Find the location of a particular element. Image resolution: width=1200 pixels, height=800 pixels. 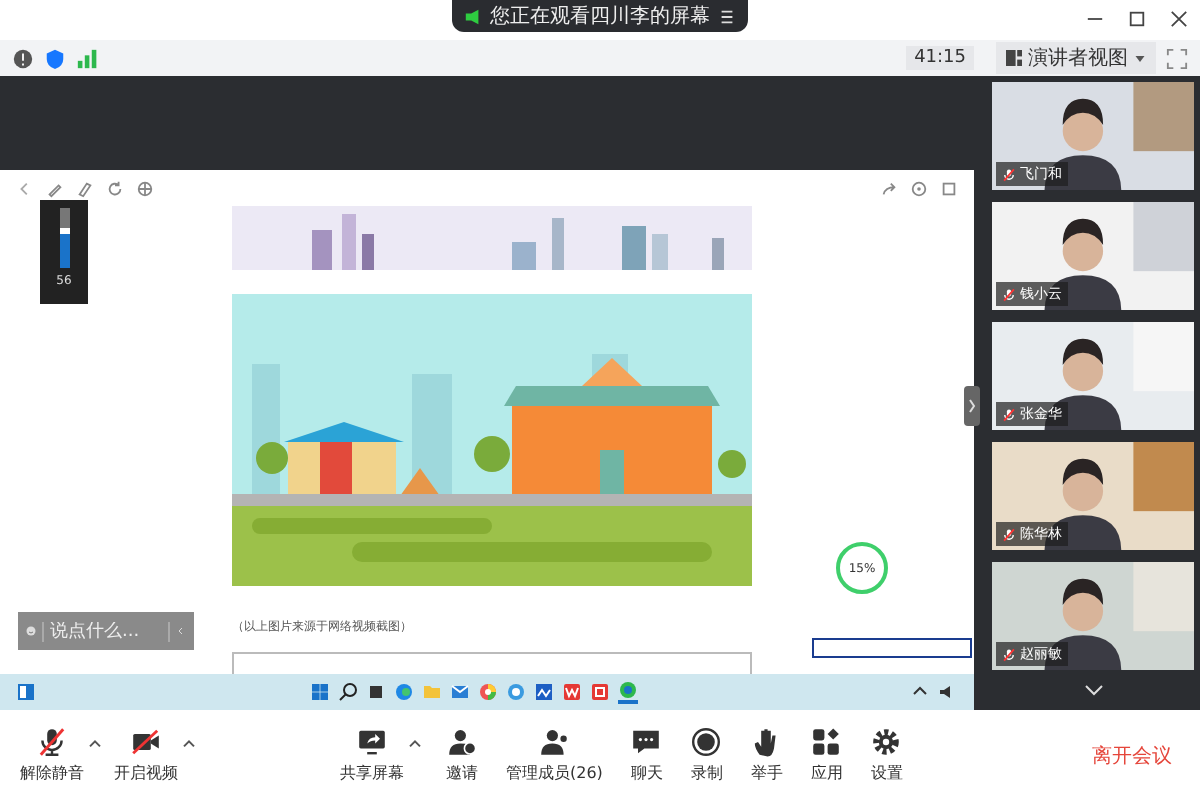

dropdown-icon is located at coordinates (1140, 58).